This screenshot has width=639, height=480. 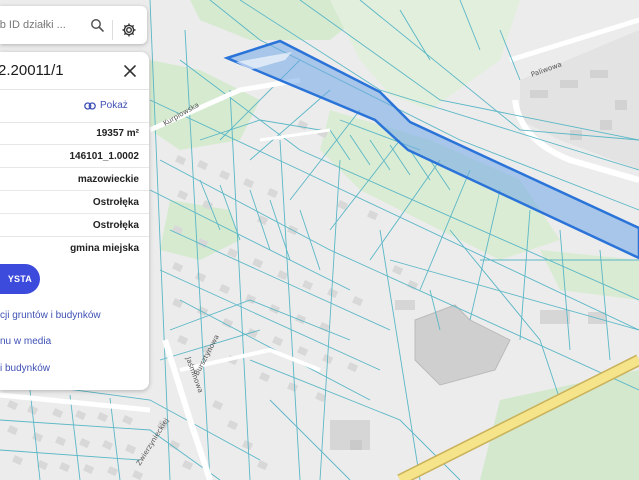 I want to click on link-land-registry: cji gruntów i budynków, so click(x=50, y=315).